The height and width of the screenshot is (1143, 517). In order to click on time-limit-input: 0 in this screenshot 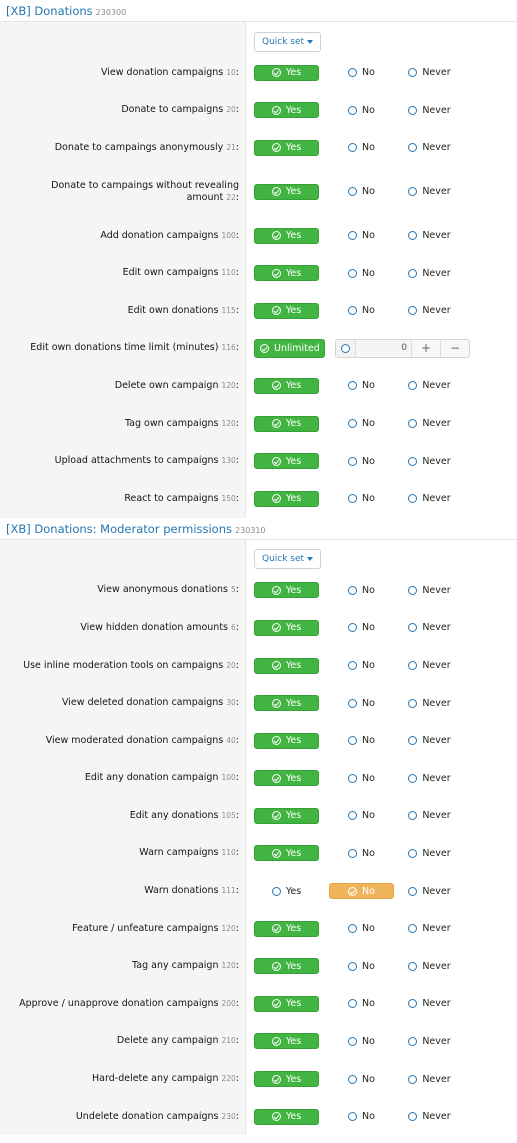, I will do `click(383, 348)`.